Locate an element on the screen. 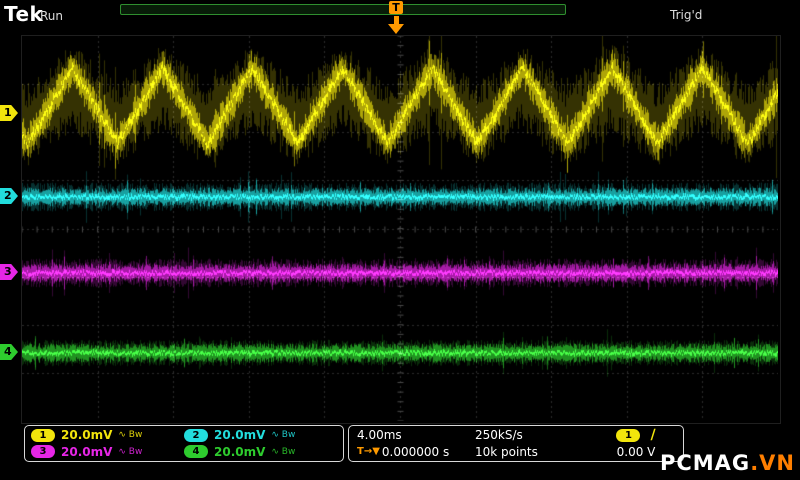 This screenshot has width=800, height=480. channel-1-scale: 20.0mV is located at coordinates (87, 435).